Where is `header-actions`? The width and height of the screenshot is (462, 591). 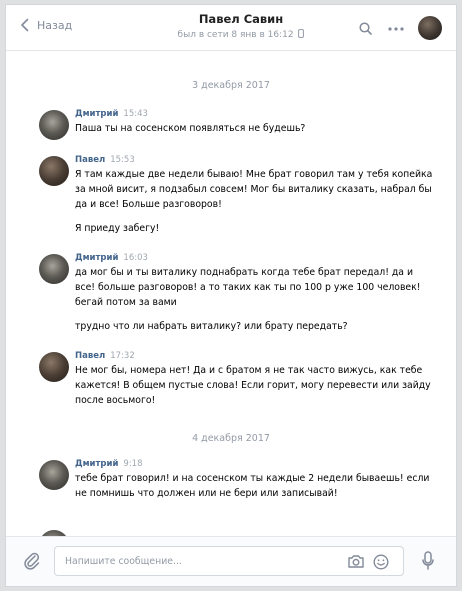
header-actions is located at coordinates (381, 28).